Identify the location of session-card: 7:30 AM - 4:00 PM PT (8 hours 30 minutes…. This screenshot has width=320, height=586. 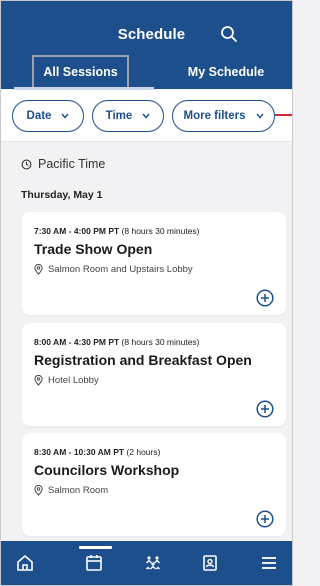
(154, 263).